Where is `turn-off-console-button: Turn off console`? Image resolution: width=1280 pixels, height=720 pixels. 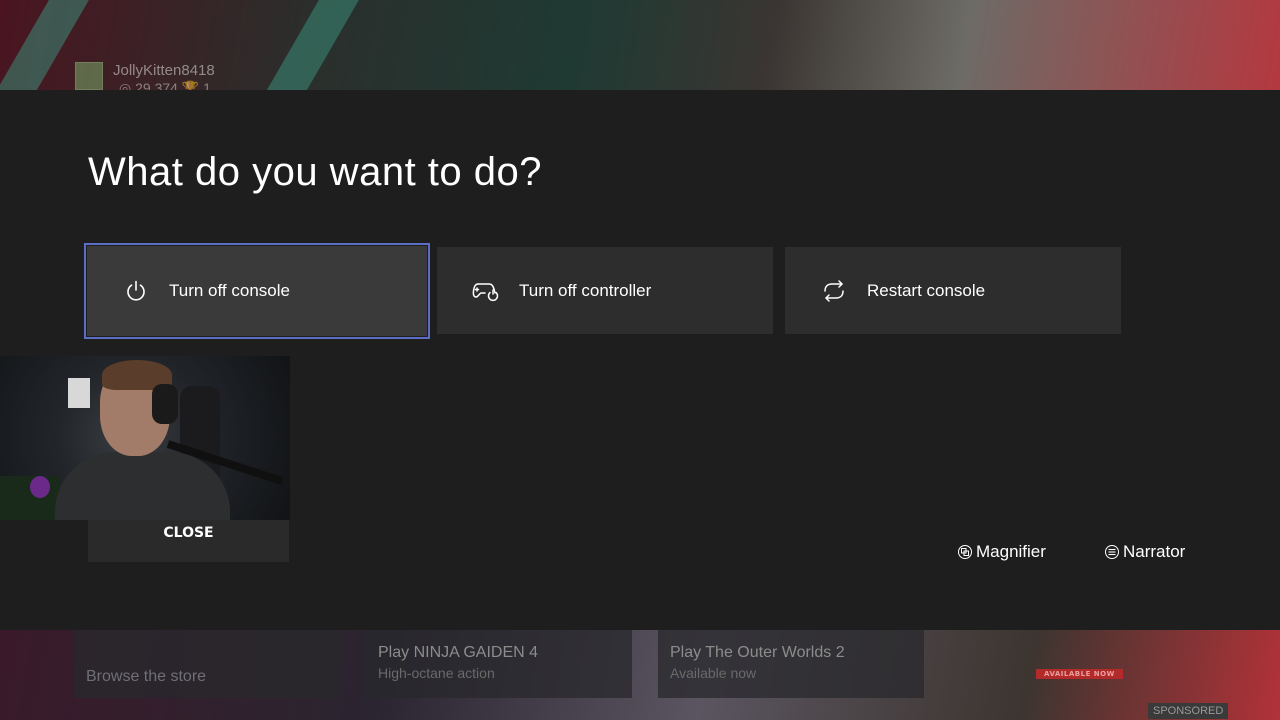 turn-off-console-button: Turn off console is located at coordinates (257, 291).